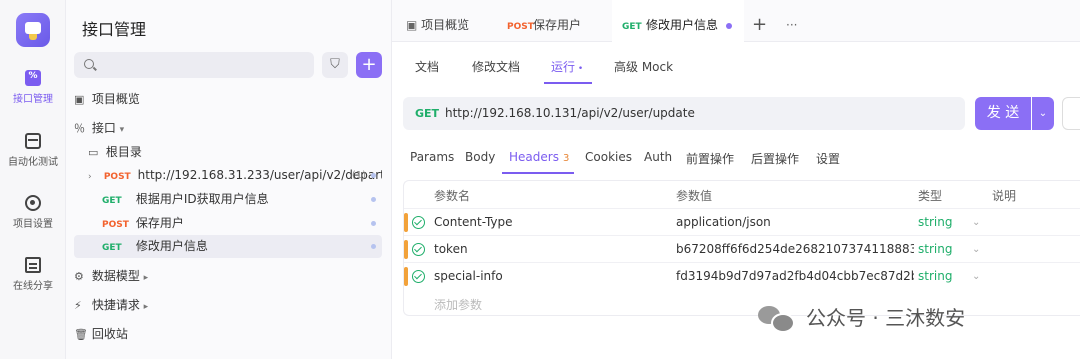  What do you see at coordinates (33, 150) in the screenshot?
I see `rail-item-automation: 自动化测试` at bounding box center [33, 150].